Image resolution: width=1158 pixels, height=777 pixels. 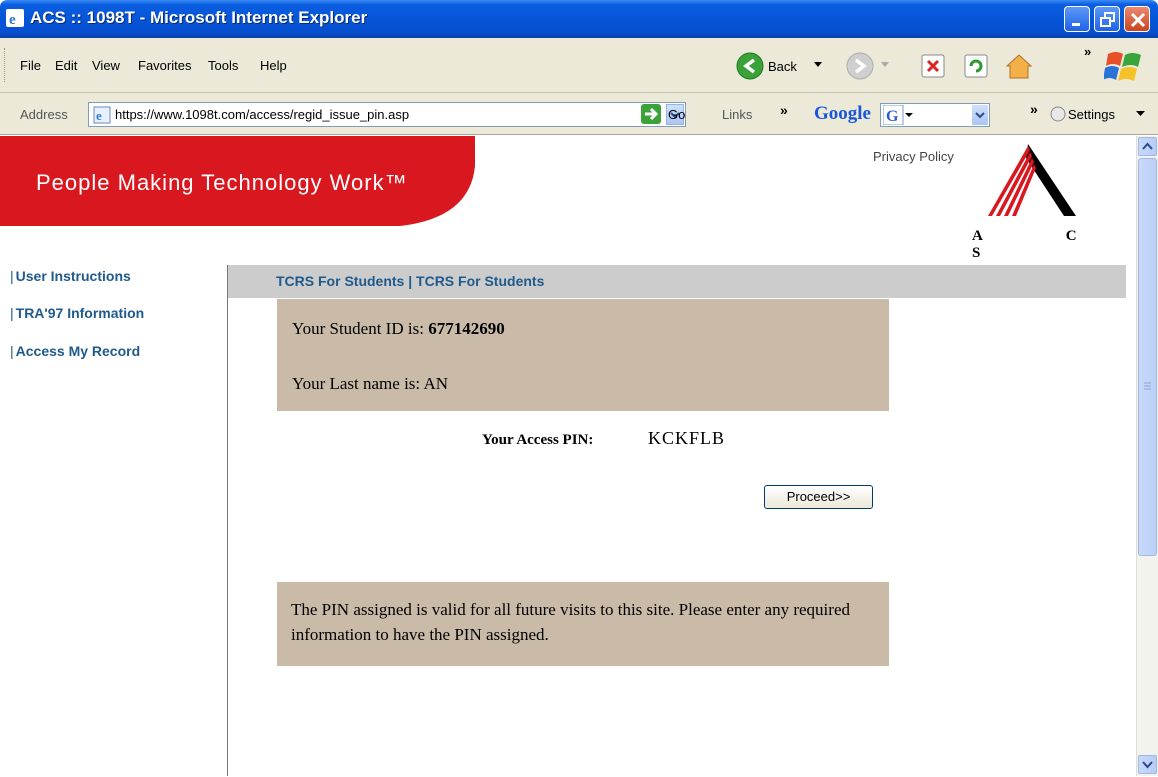 I want to click on scroll-up-button, so click(x=1147, y=146).